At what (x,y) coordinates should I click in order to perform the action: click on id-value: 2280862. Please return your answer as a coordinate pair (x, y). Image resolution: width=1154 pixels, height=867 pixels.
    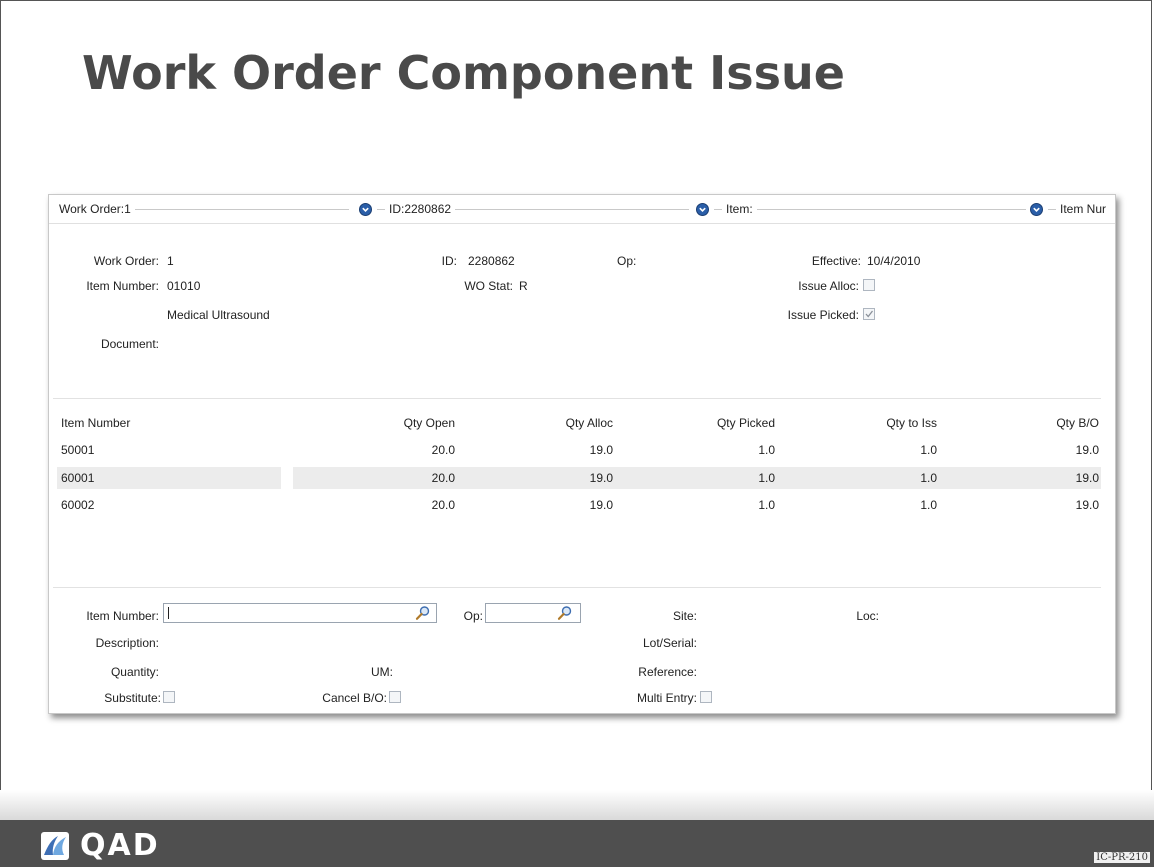
    Looking at the image, I should click on (491, 261).